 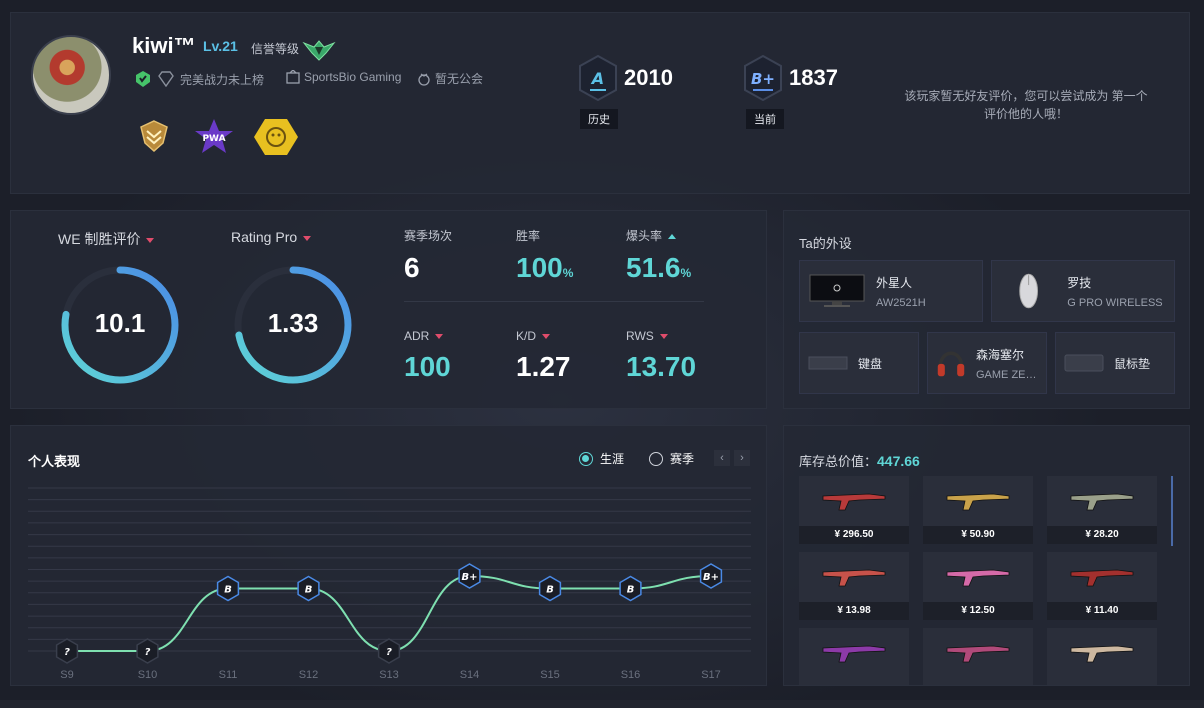 I want to click on gear-item-name: 罗技, so click(x=1079, y=282).